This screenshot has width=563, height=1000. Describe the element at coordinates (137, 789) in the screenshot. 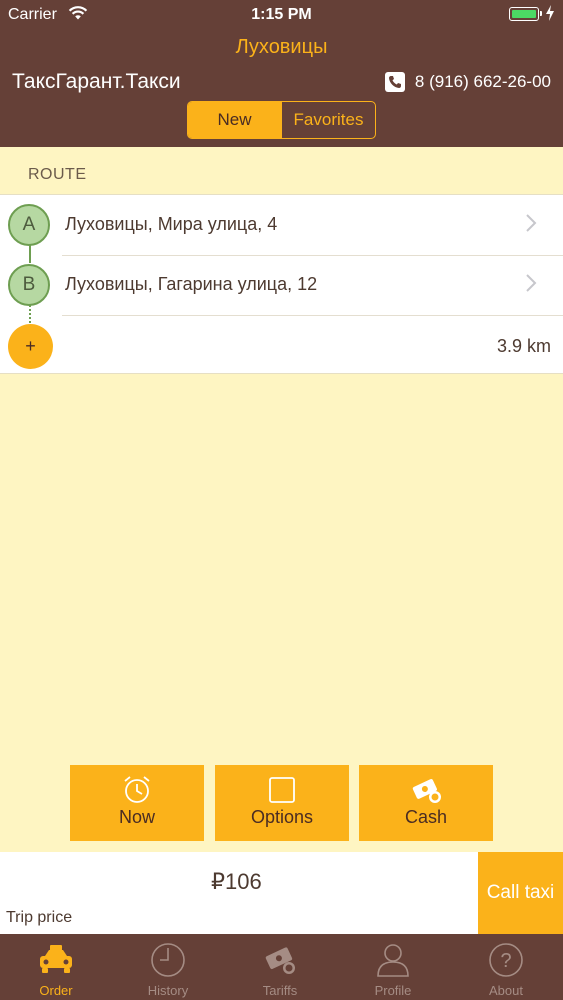

I see `alarm-clock-icon` at that location.